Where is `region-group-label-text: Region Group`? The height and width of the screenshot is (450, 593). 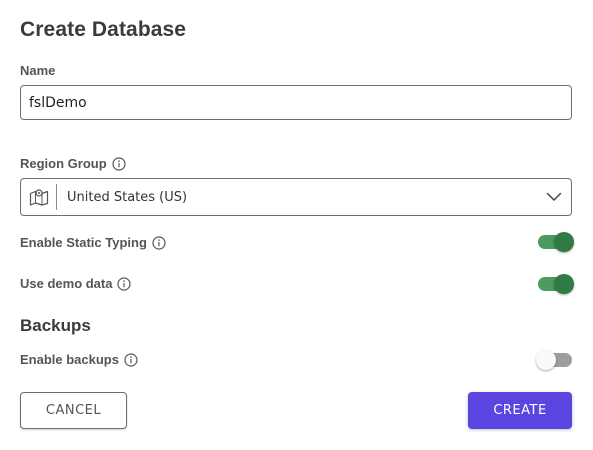
region-group-label-text: Region Group is located at coordinates (63, 163).